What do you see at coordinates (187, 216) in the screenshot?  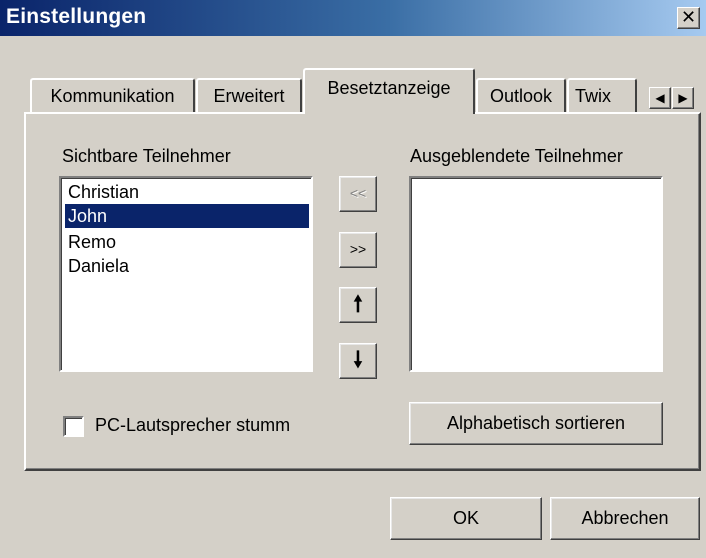 I see `list-item: John` at bounding box center [187, 216].